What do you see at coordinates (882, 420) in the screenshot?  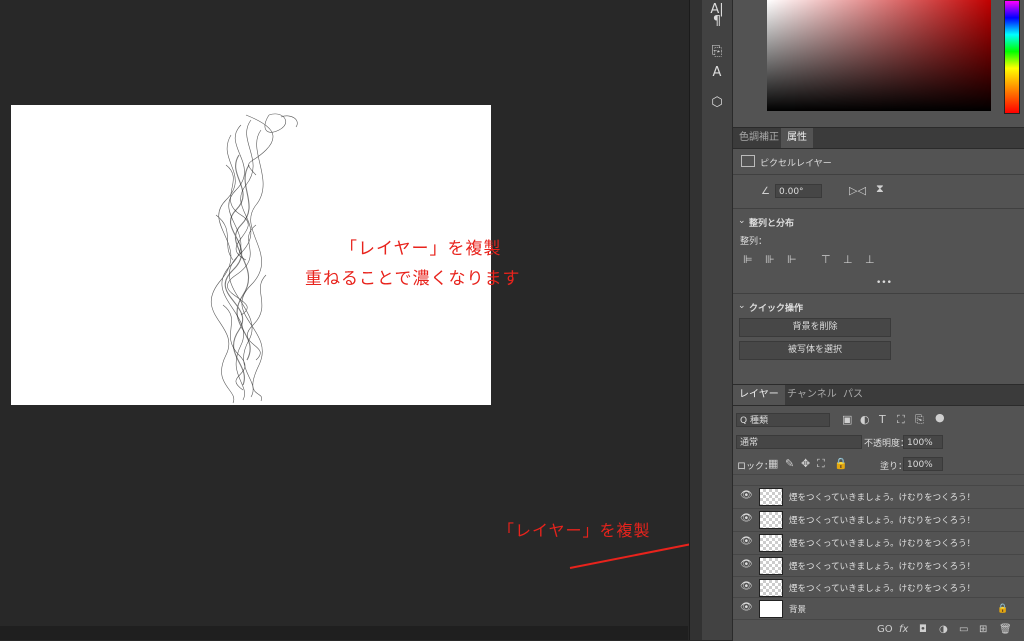 I see `filter-type-icon: T` at bounding box center [882, 420].